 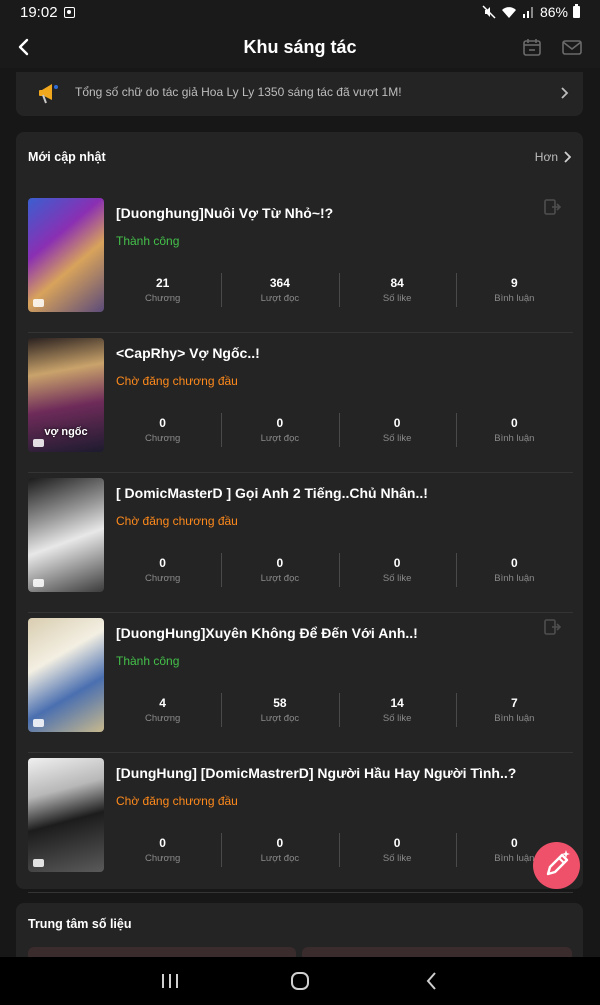 What do you see at coordinates (321, 633) in the screenshot?
I see `story-title: [DuongHung]Xuyên Không Để Đến Với Anh..!` at bounding box center [321, 633].